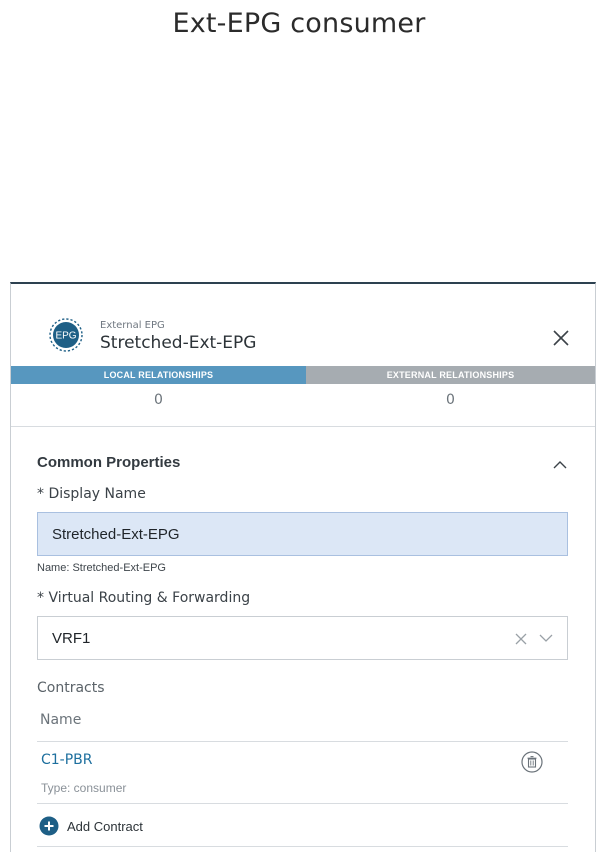  I want to click on clear-icon, so click(521, 639).